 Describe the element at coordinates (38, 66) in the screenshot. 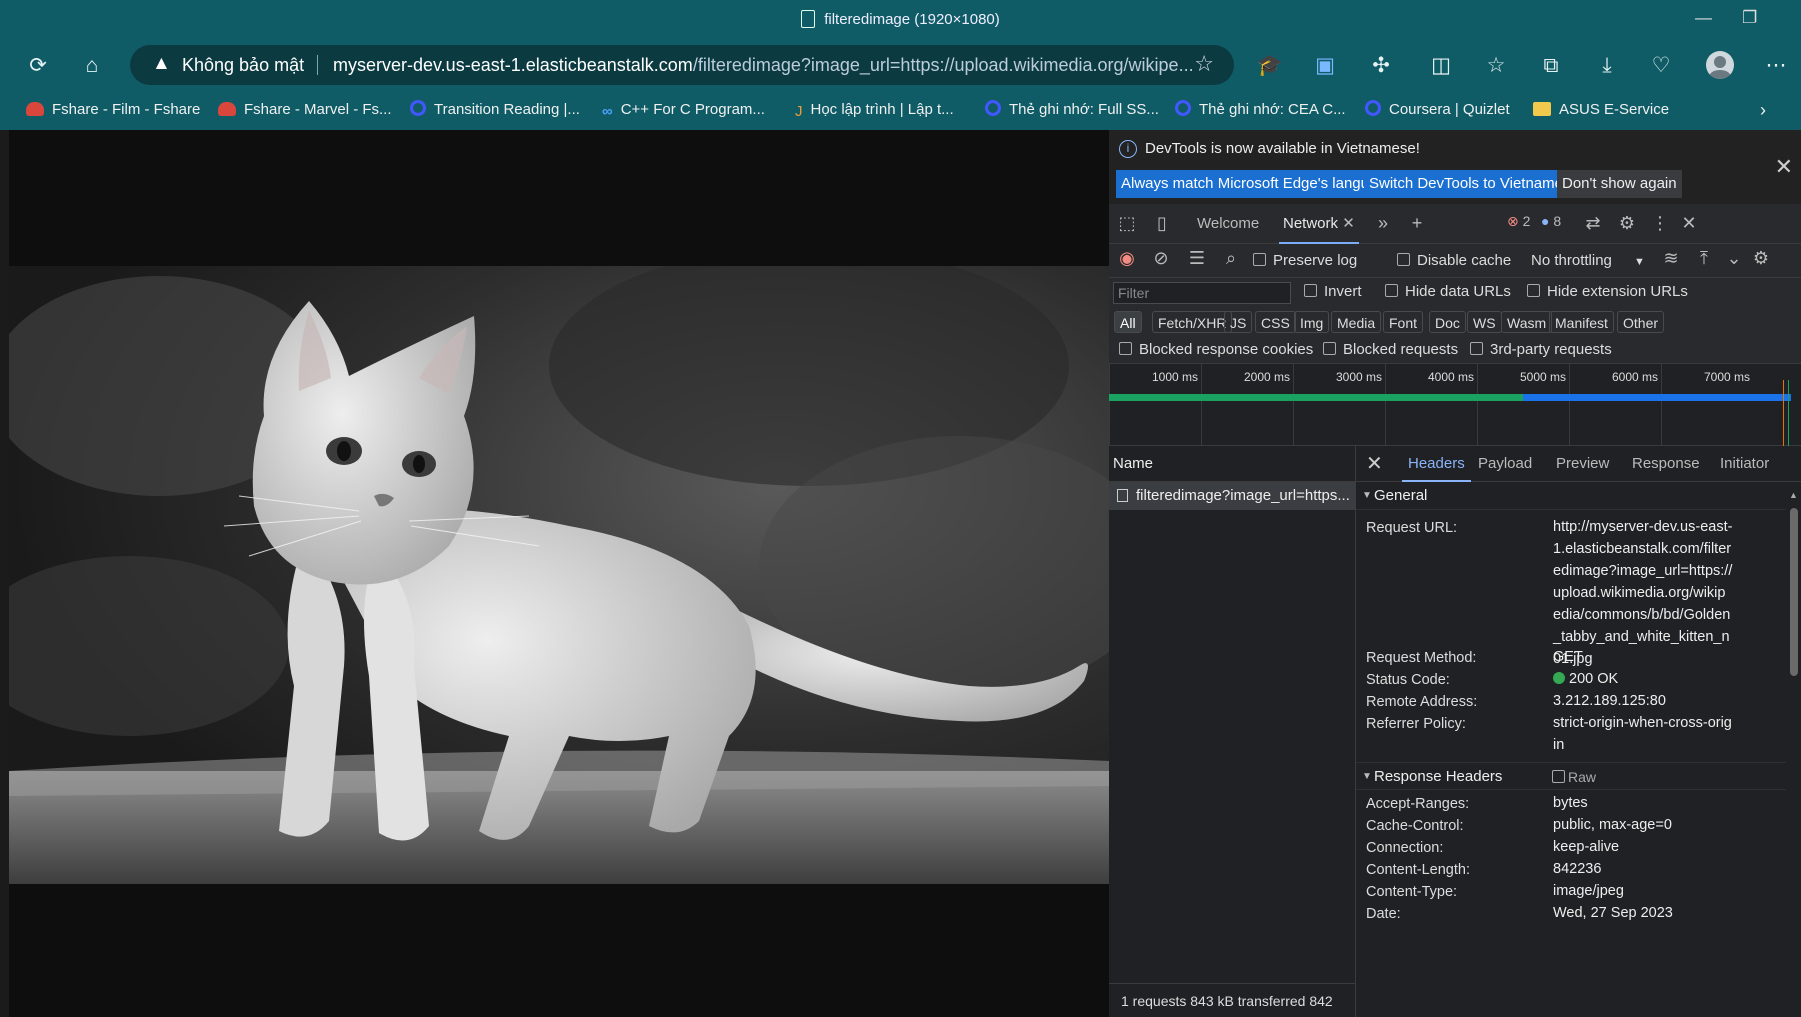

I see `refresh-icon: ⟳` at that location.